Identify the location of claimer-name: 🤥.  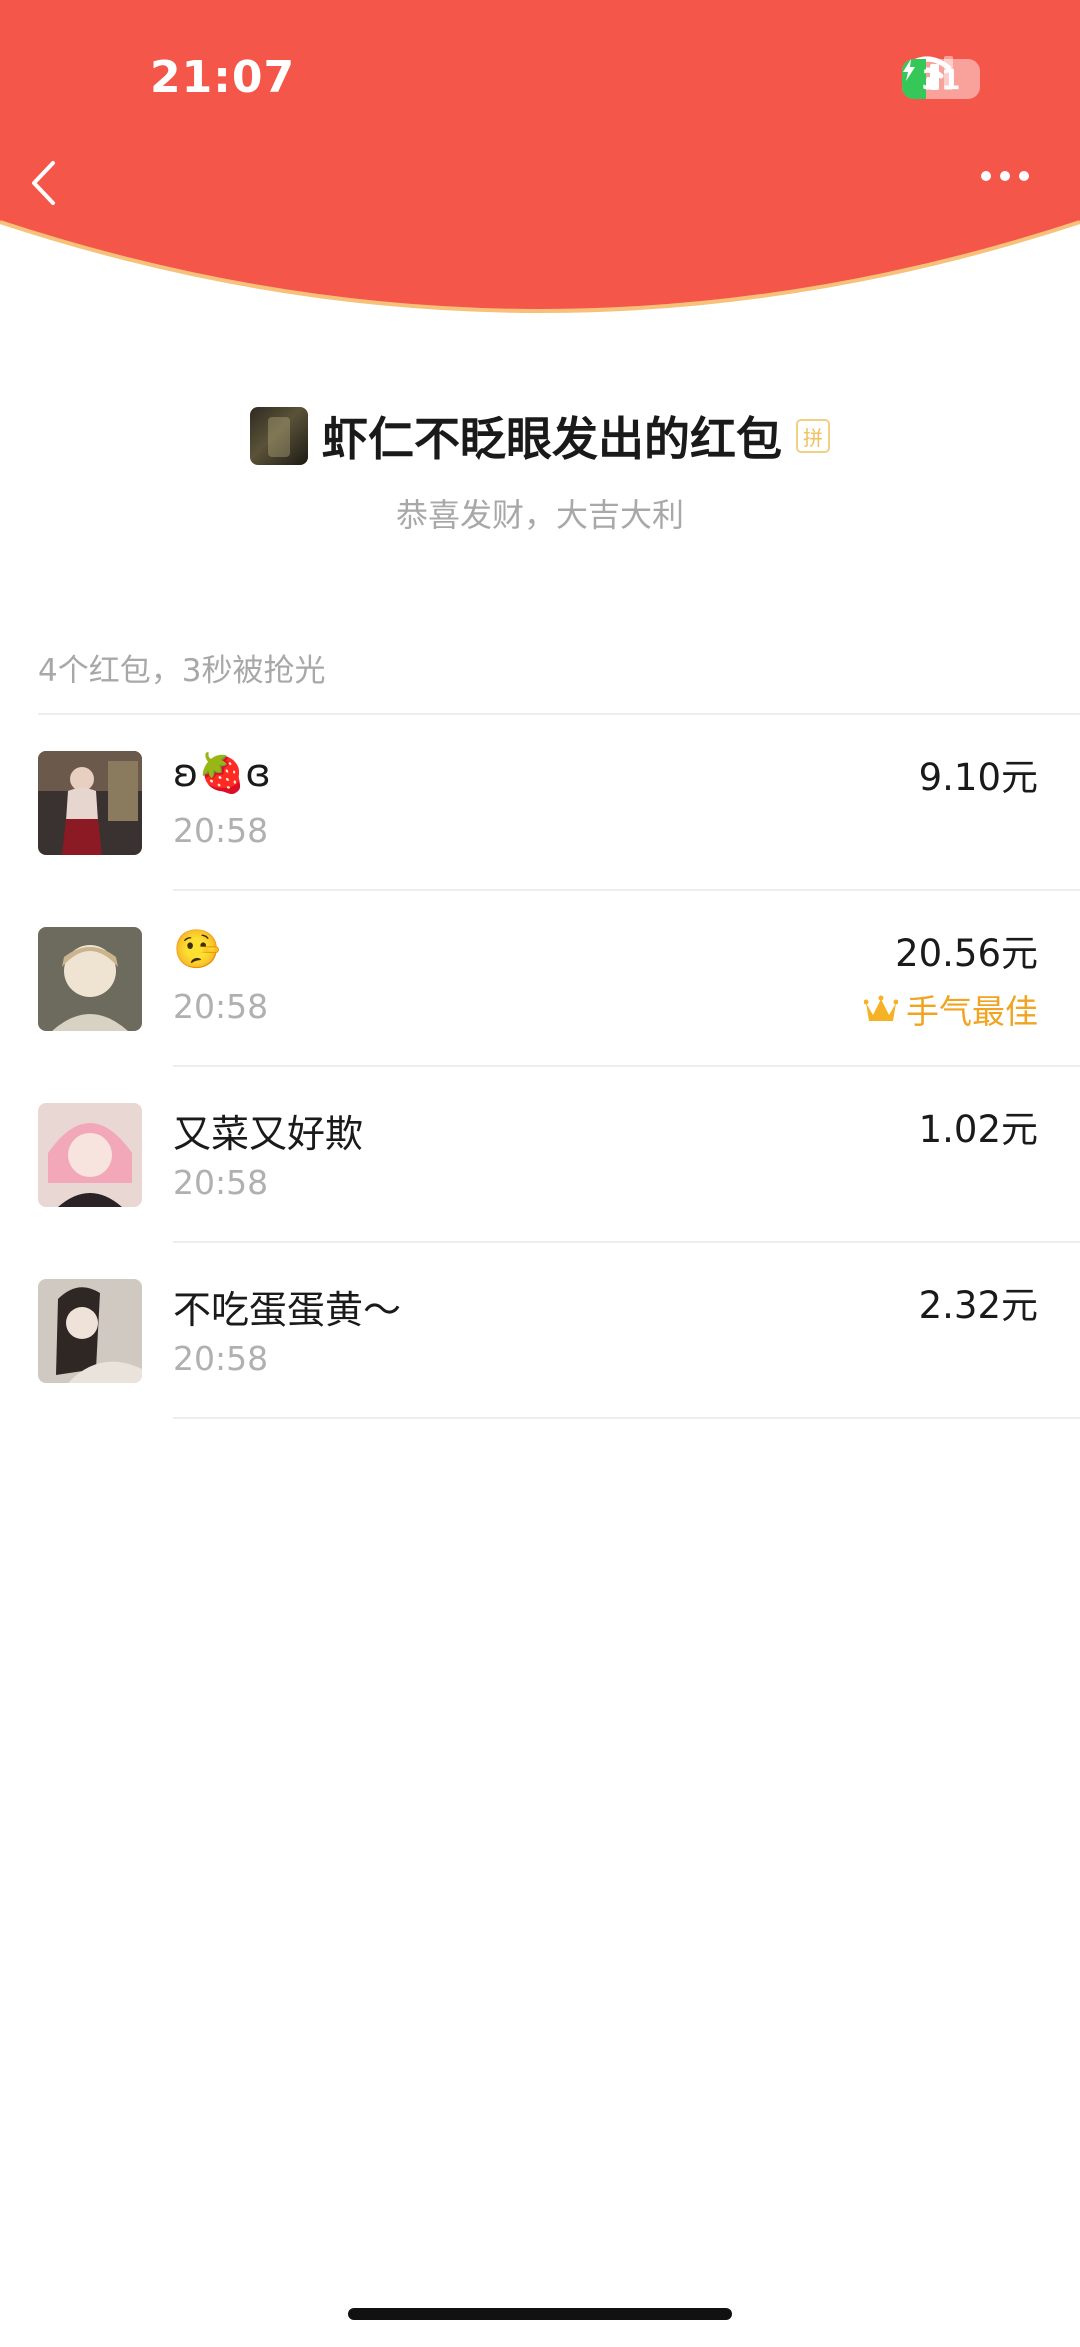
(196, 949).